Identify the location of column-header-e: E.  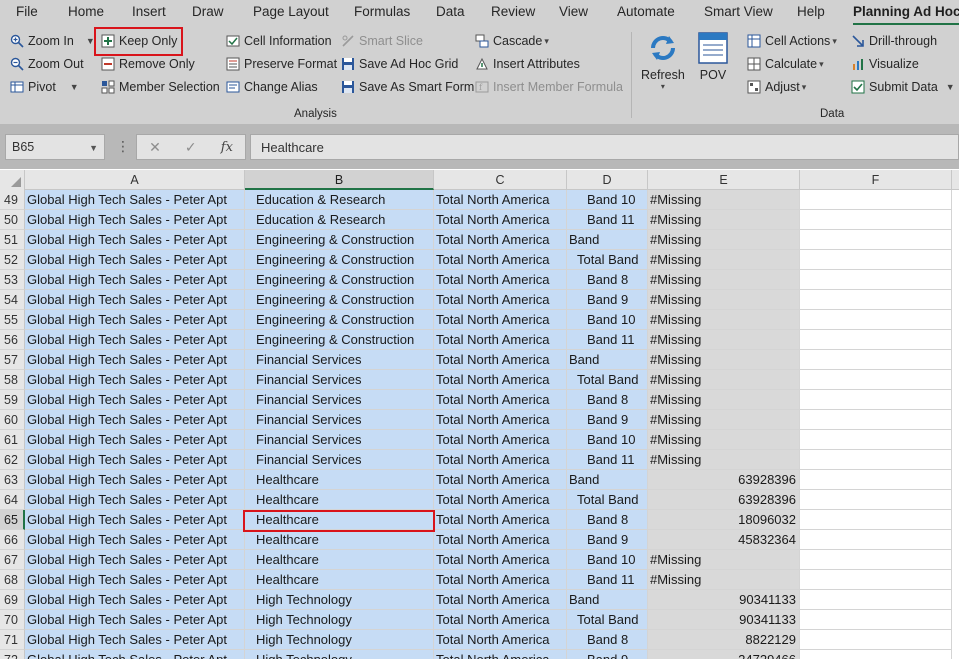
(724, 180).